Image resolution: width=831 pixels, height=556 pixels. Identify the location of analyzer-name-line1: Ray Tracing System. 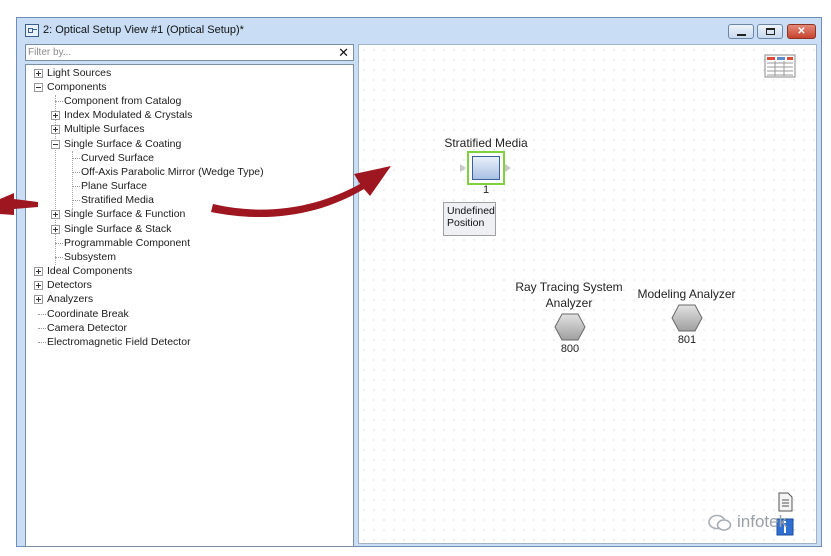
(569, 287).